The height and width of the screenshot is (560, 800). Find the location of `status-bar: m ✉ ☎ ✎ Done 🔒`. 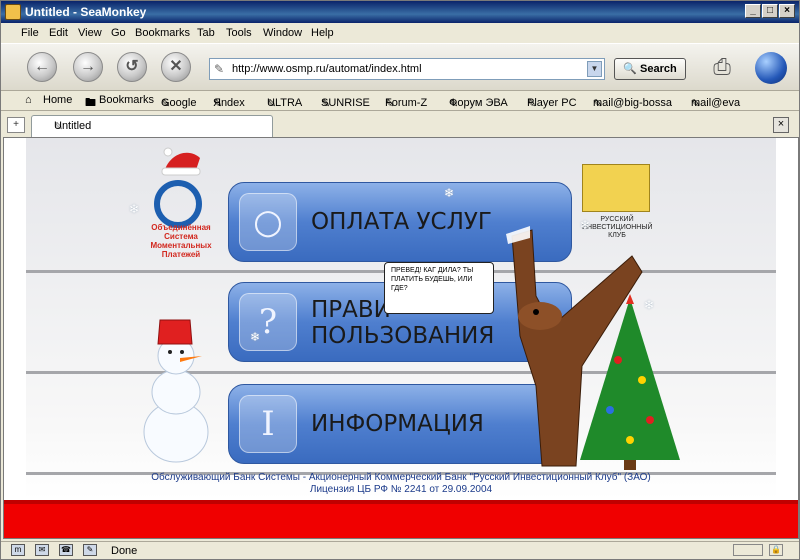

status-bar: m ✉ ☎ ✎ Done 🔒 is located at coordinates (400, 550).